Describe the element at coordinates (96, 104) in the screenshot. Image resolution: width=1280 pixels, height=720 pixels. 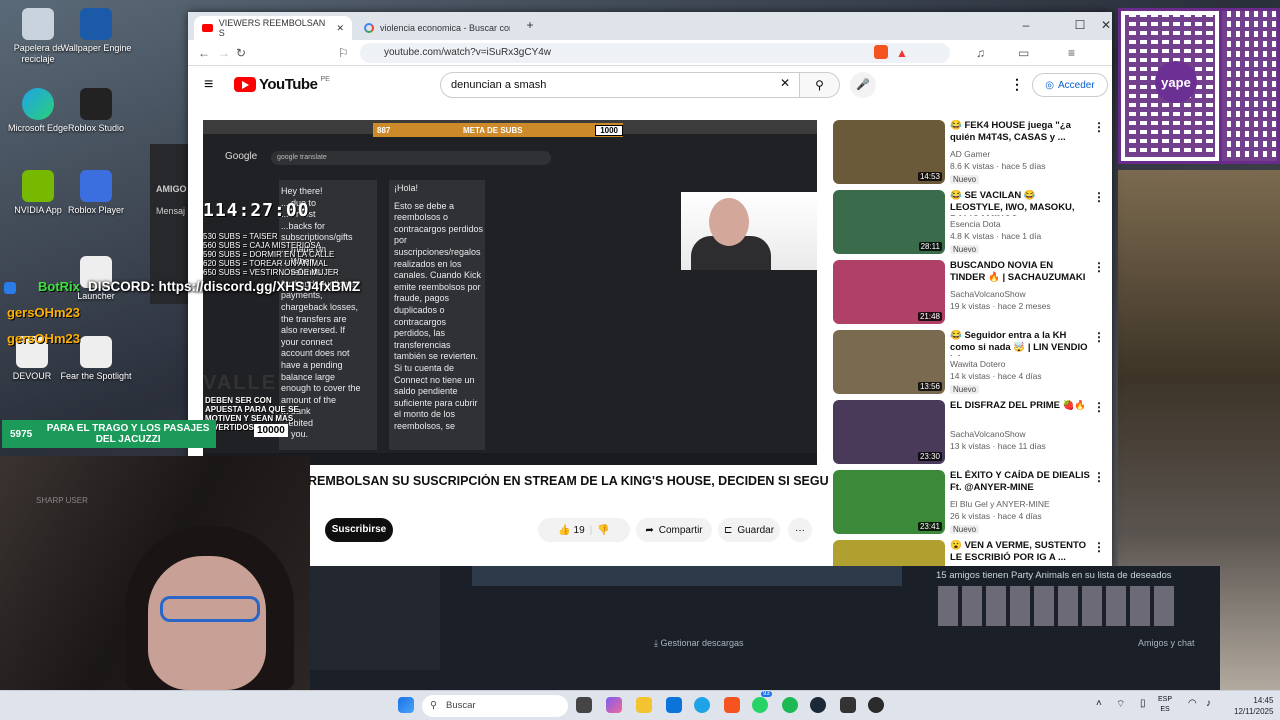
I see `roblox-studio-icon` at that location.